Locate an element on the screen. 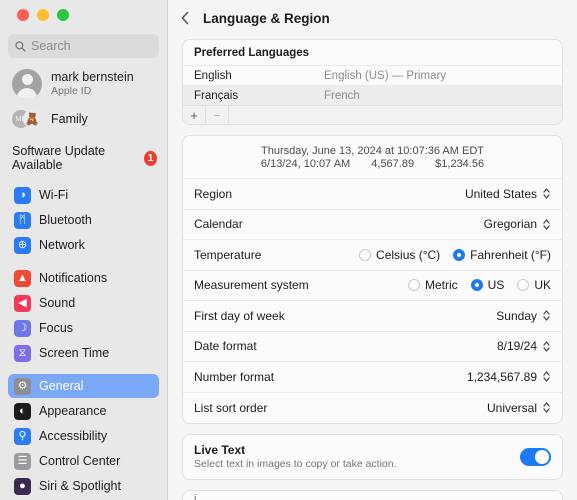 The image size is (577, 500). sidebar-item-accessibility: ⚲ Accessibility is located at coordinates (83, 436).